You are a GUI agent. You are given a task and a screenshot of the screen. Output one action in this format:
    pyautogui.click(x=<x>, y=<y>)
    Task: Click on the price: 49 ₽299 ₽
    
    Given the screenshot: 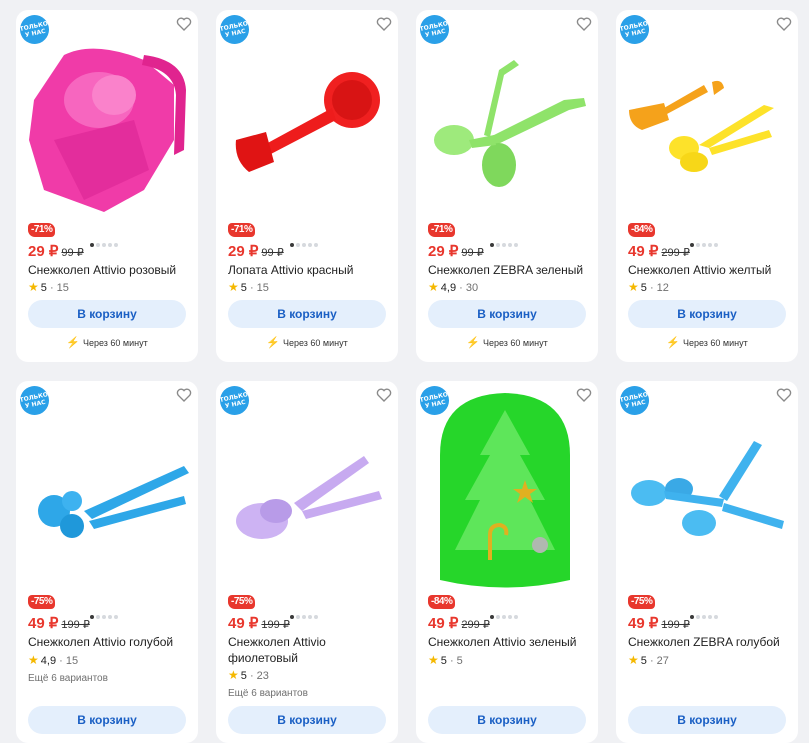 What is the action you would take?
    pyautogui.click(x=459, y=623)
    